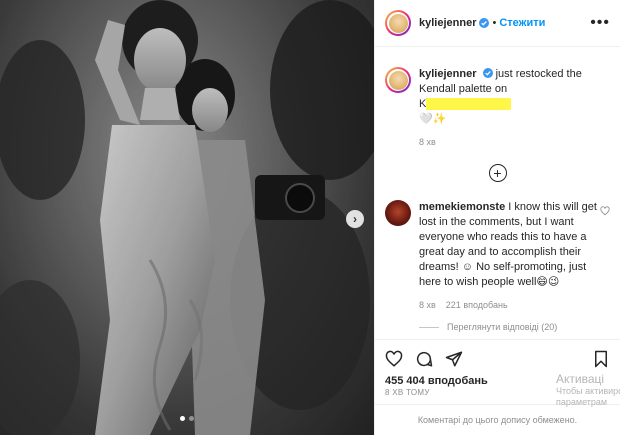  I want to click on likes-count: 455 404 вподобань, so click(497, 381).